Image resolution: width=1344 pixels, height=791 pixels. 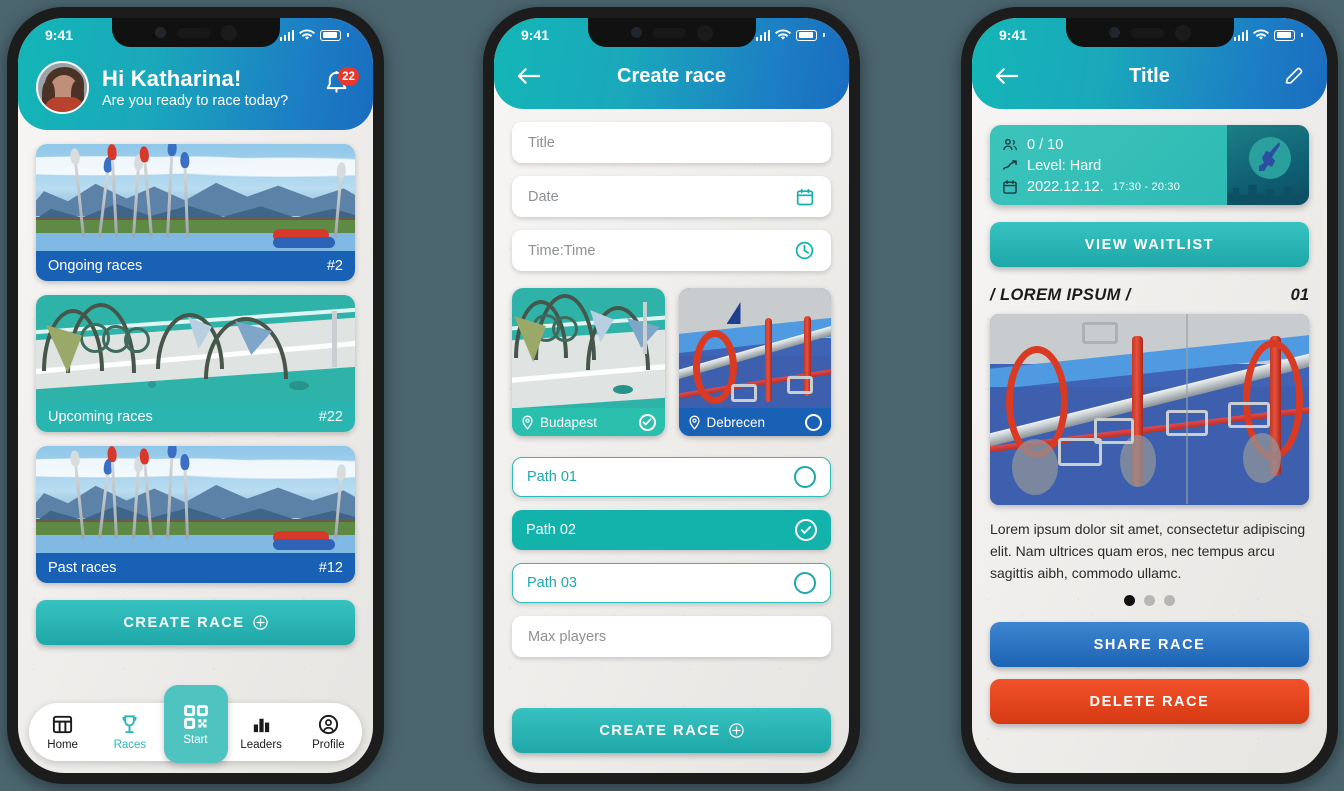 What do you see at coordinates (62, 87) in the screenshot?
I see `avatar` at bounding box center [62, 87].